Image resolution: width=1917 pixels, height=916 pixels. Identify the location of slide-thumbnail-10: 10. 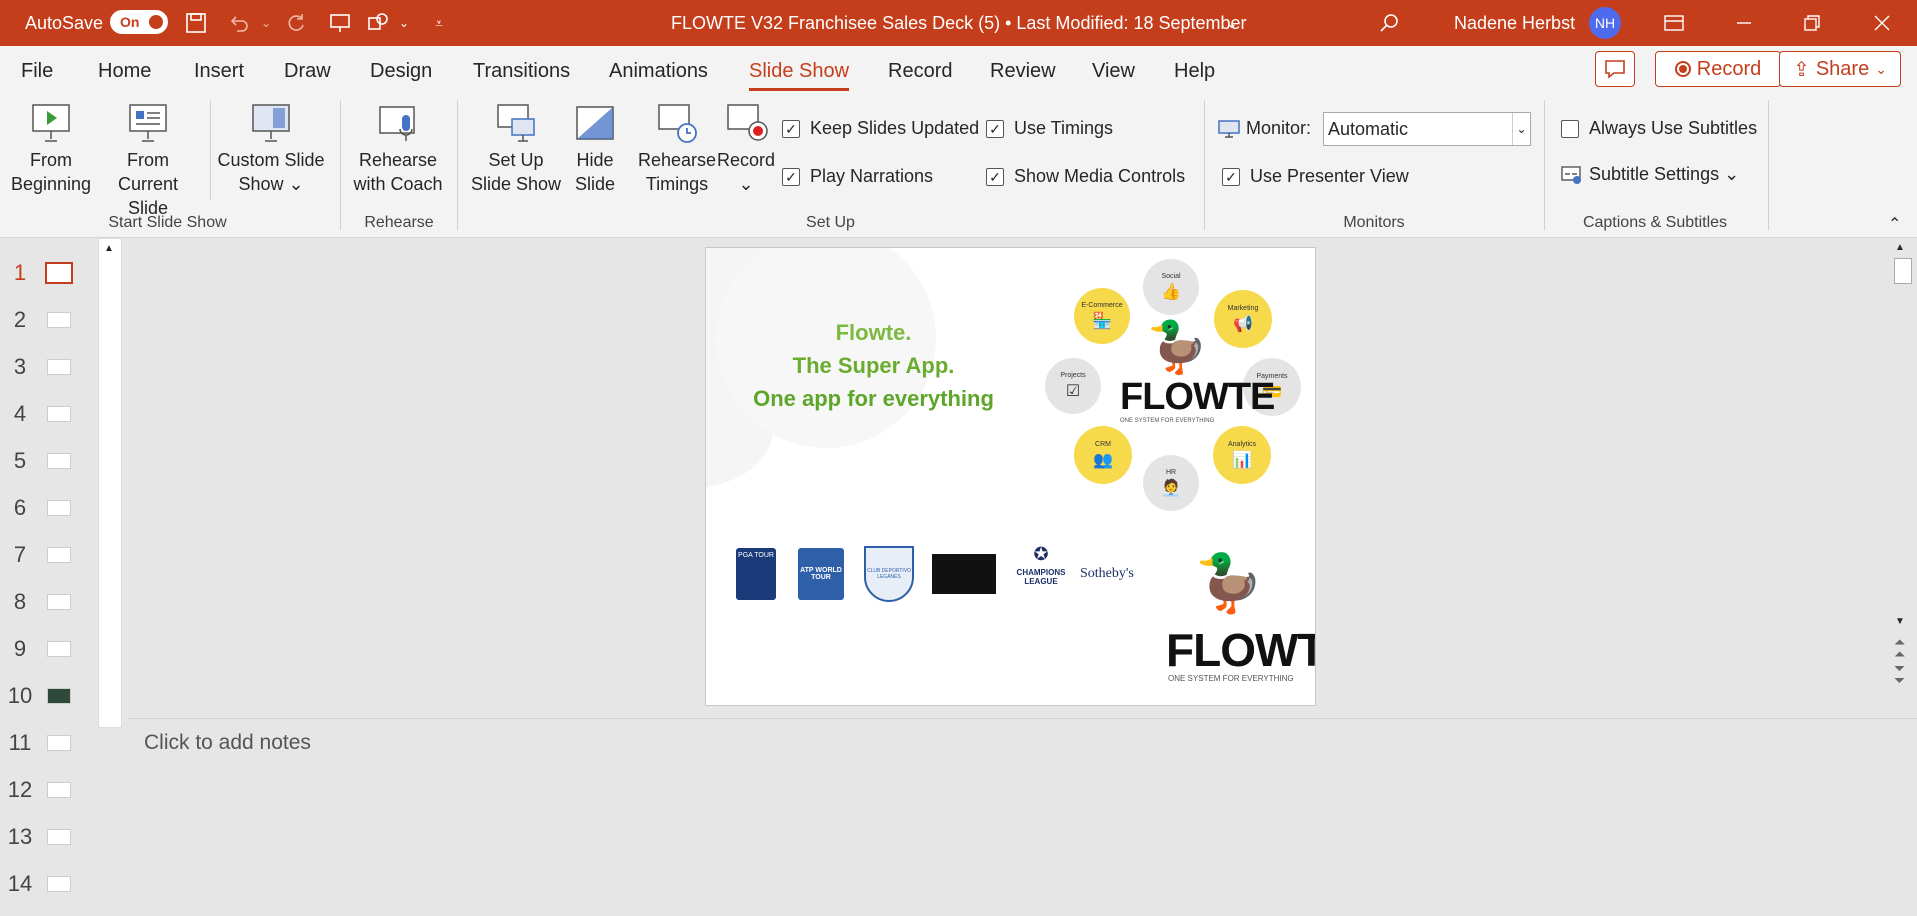
(50, 696).